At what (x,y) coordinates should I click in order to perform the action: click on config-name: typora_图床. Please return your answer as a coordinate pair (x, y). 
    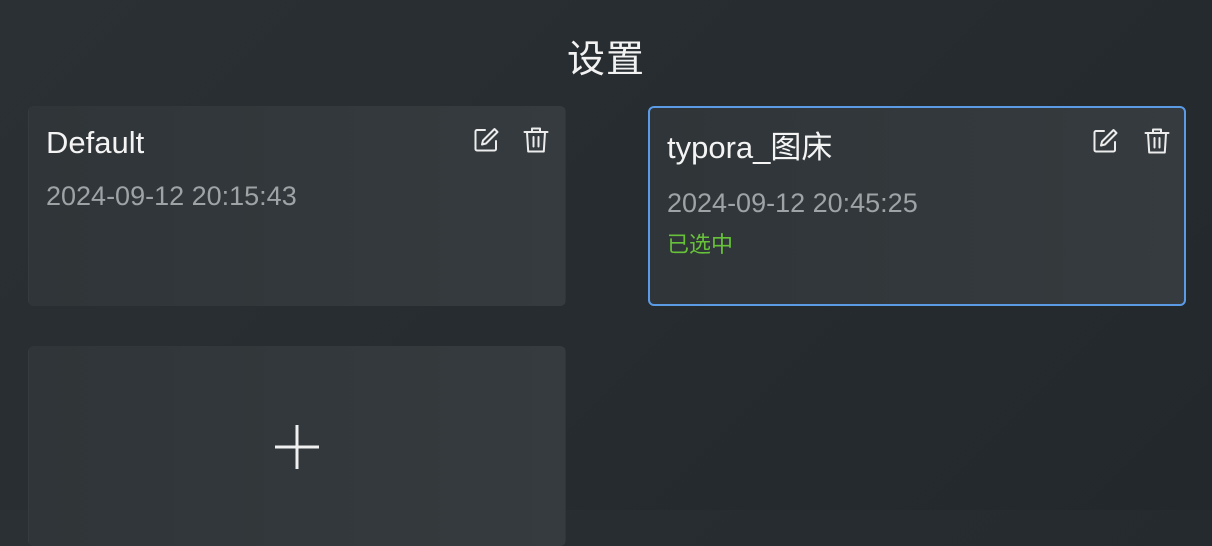
    Looking at the image, I should click on (750, 147).